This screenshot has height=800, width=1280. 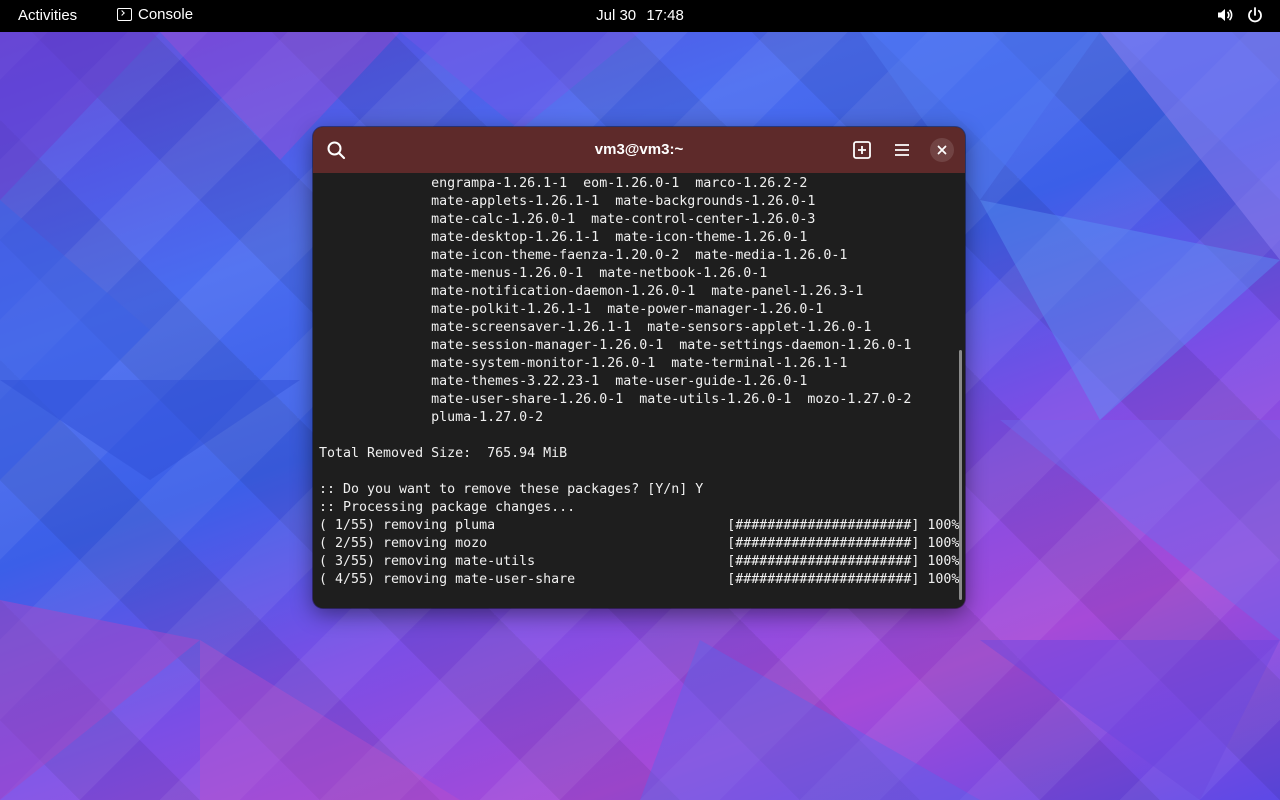 What do you see at coordinates (960, 475) in the screenshot?
I see `scrollbar` at bounding box center [960, 475].